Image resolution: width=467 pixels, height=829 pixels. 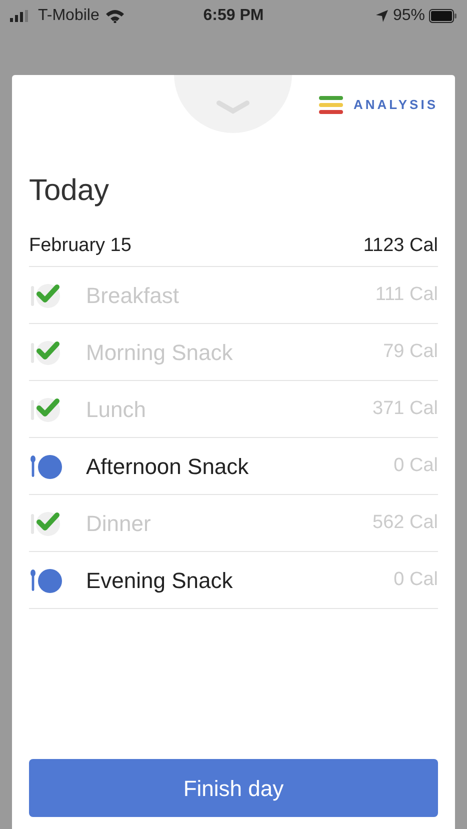 What do you see at coordinates (69, 191) in the screenshot?
I see `page-title: Today` at bounding box center [69, 191].